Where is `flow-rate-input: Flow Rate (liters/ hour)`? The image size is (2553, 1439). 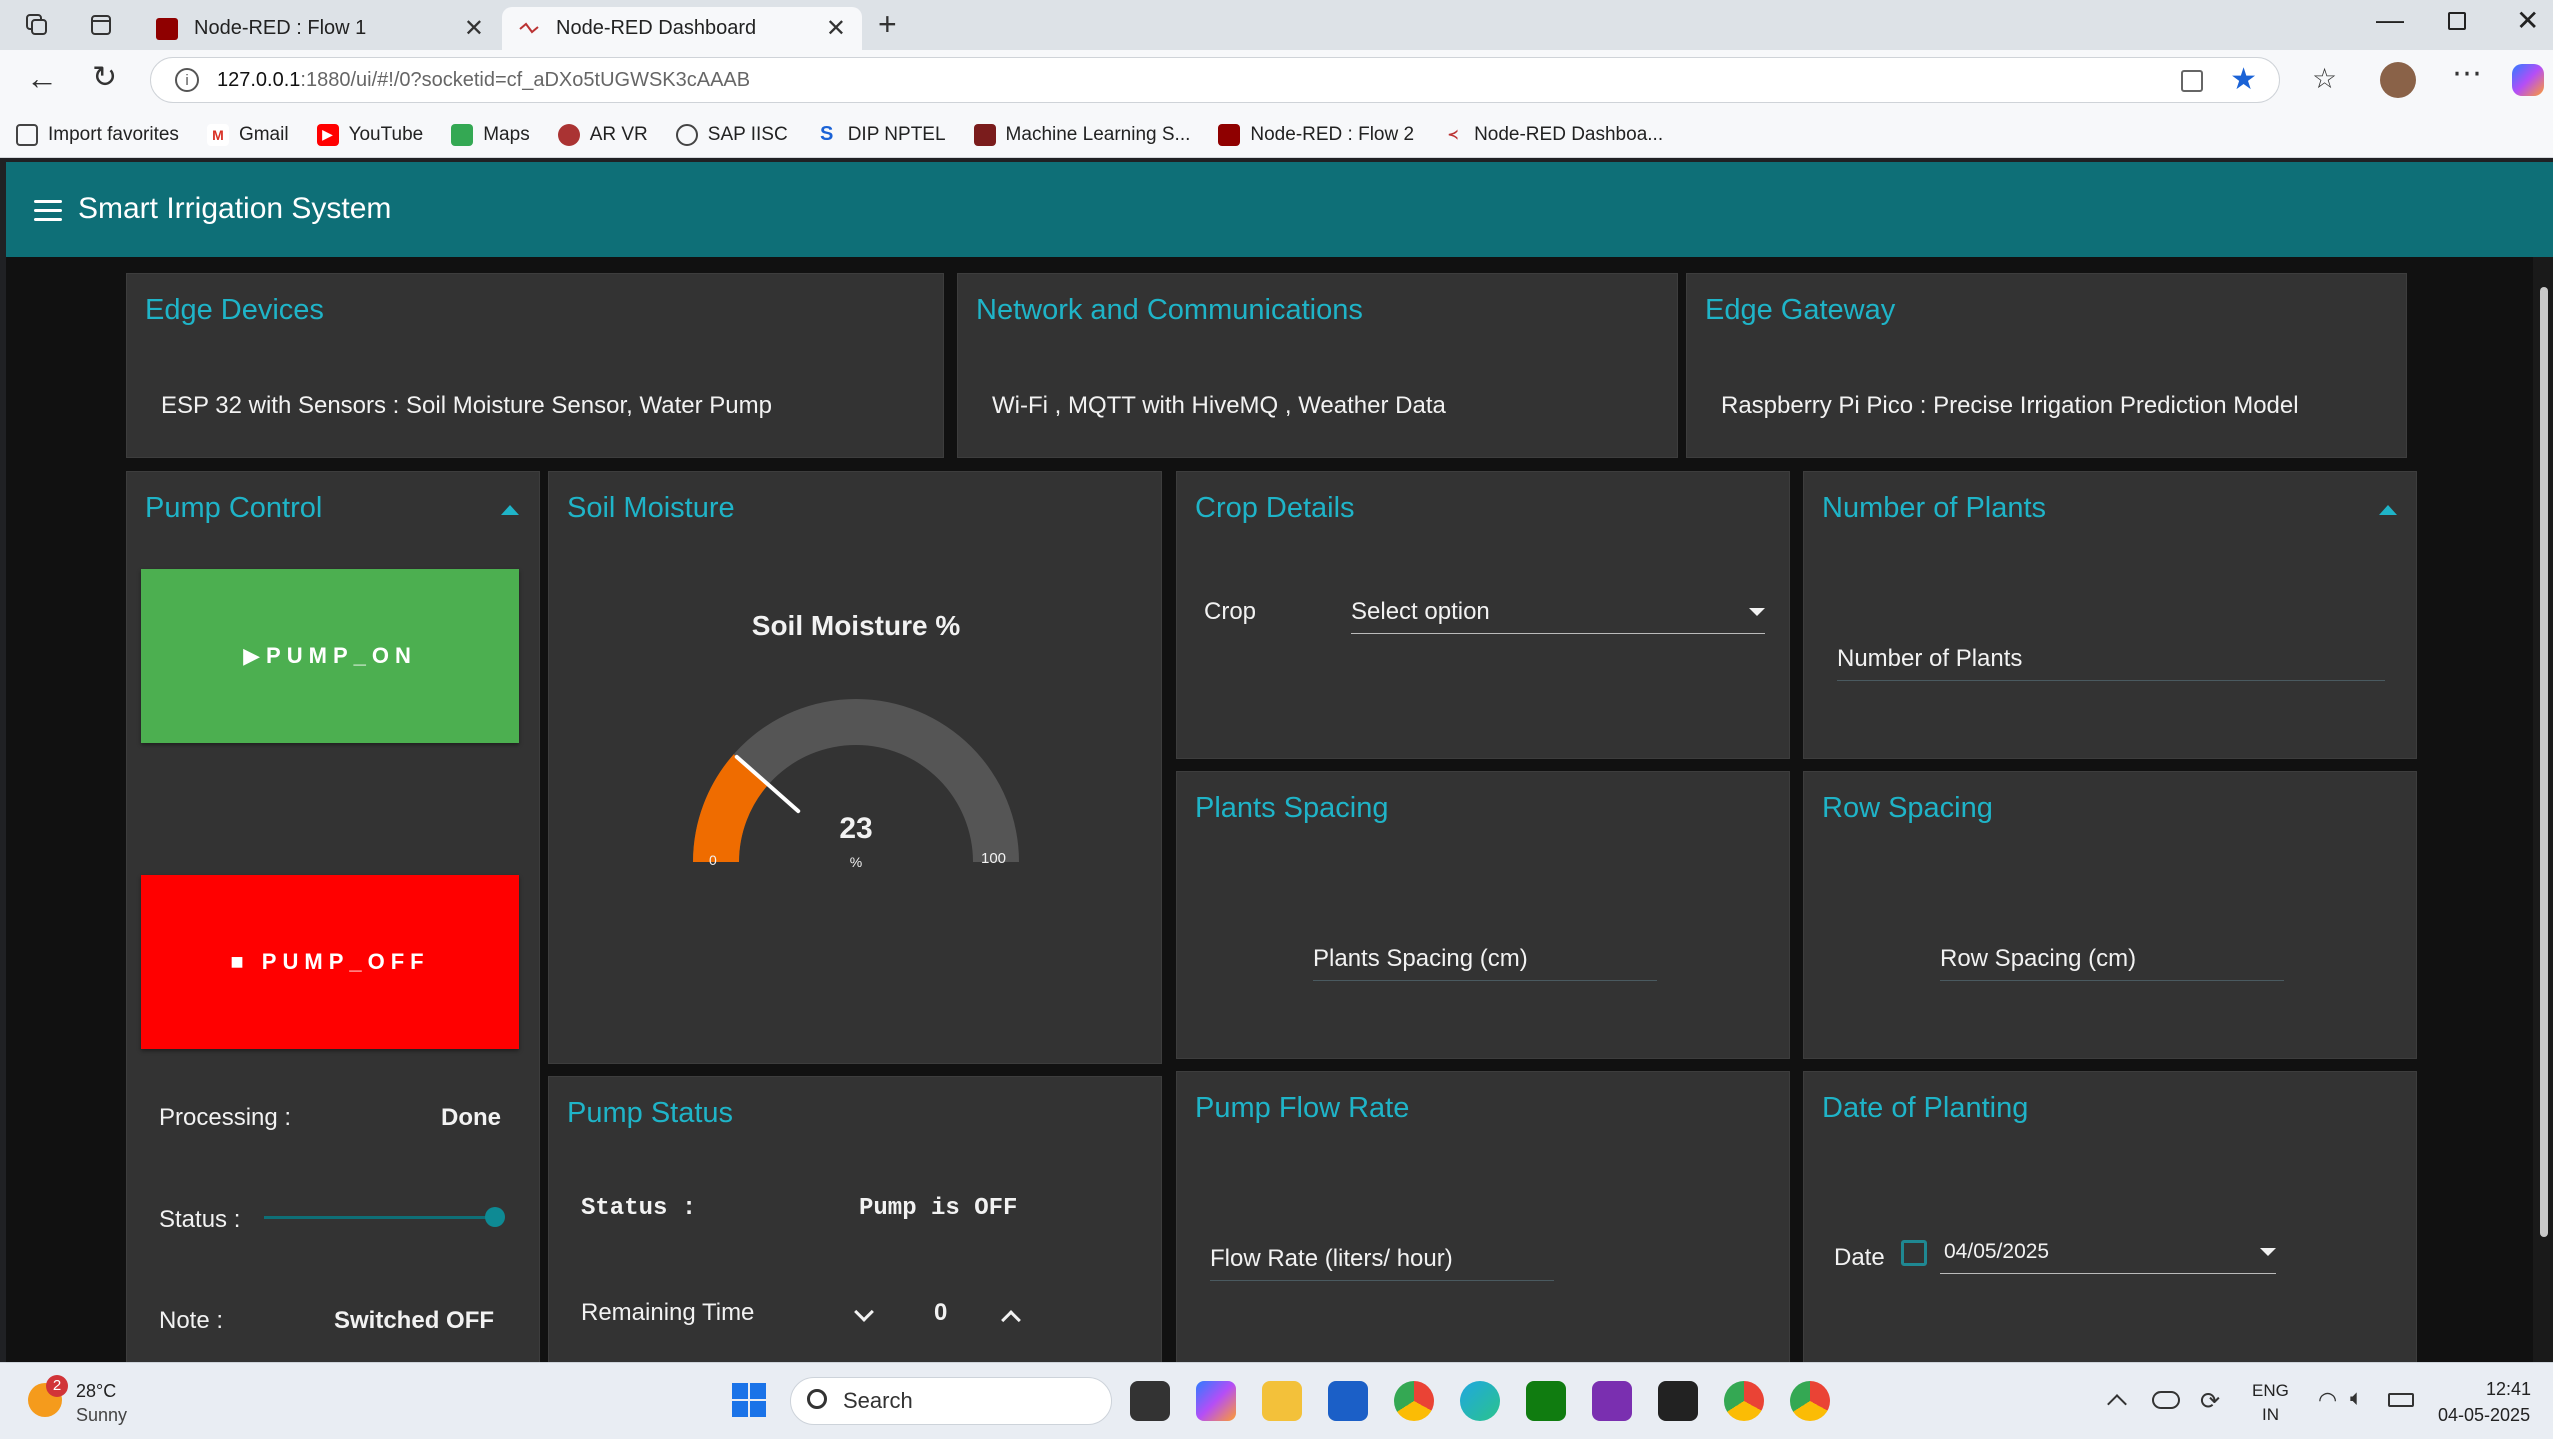
flow-rate-input: Flow Rate (liters/ hour) is located at coordinates (1331, 1259).